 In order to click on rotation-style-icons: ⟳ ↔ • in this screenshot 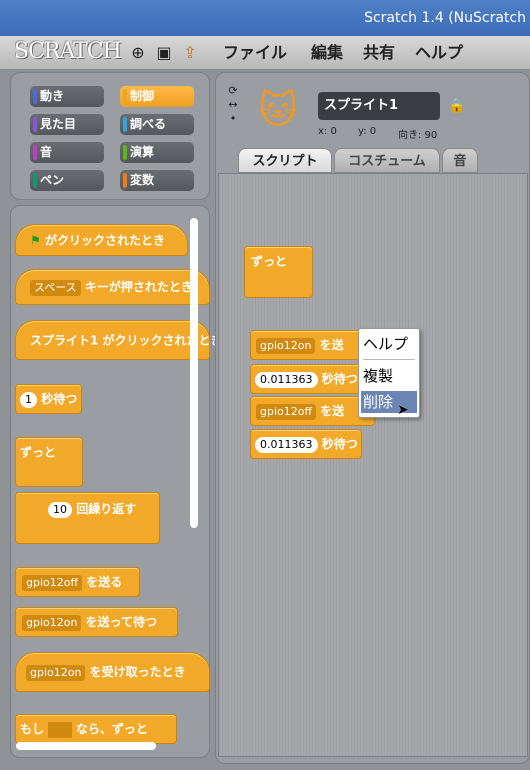, I will do `click(233, 107)`.